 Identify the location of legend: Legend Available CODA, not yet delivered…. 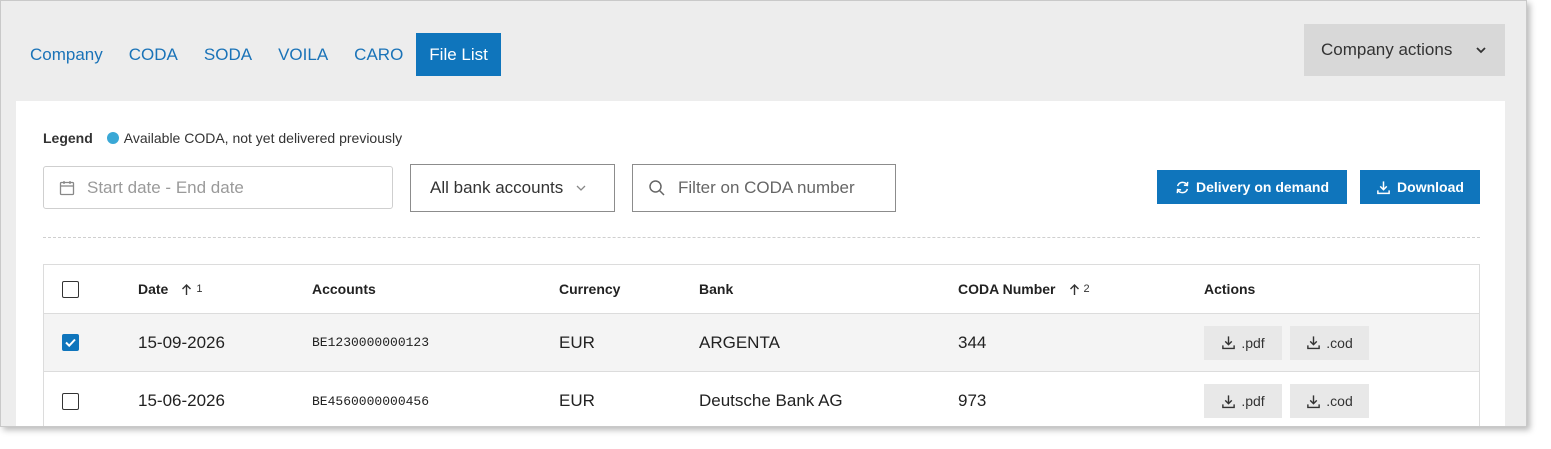
(222, 138).